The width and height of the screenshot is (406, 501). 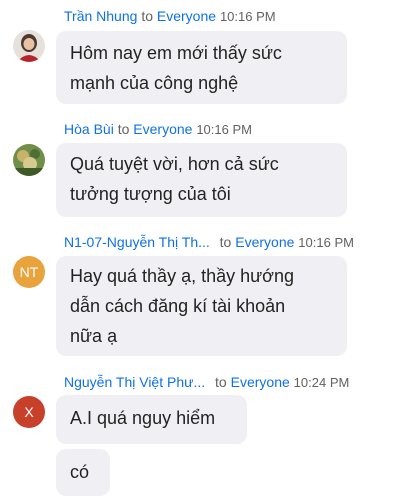 What do you see at coordinates (80, 472) in the screenshot?
I see `message-line: có` at bounding box center [80, 472].